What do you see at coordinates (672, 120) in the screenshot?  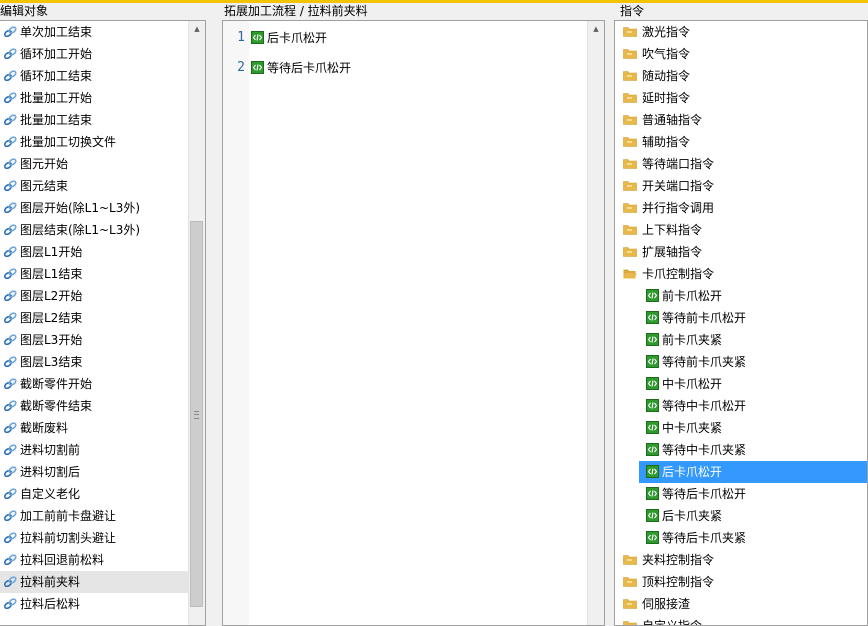 I see `command-category-label: 普通轴指令` at bounding box center [672, 120].